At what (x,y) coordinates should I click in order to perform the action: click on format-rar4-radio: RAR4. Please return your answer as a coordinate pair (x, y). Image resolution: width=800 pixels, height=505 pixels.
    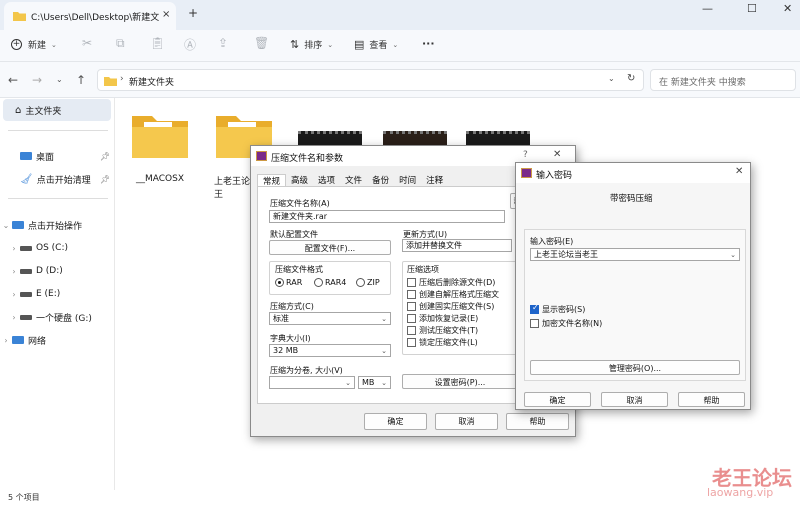
    Looking at the image, I should click on (330, 282).